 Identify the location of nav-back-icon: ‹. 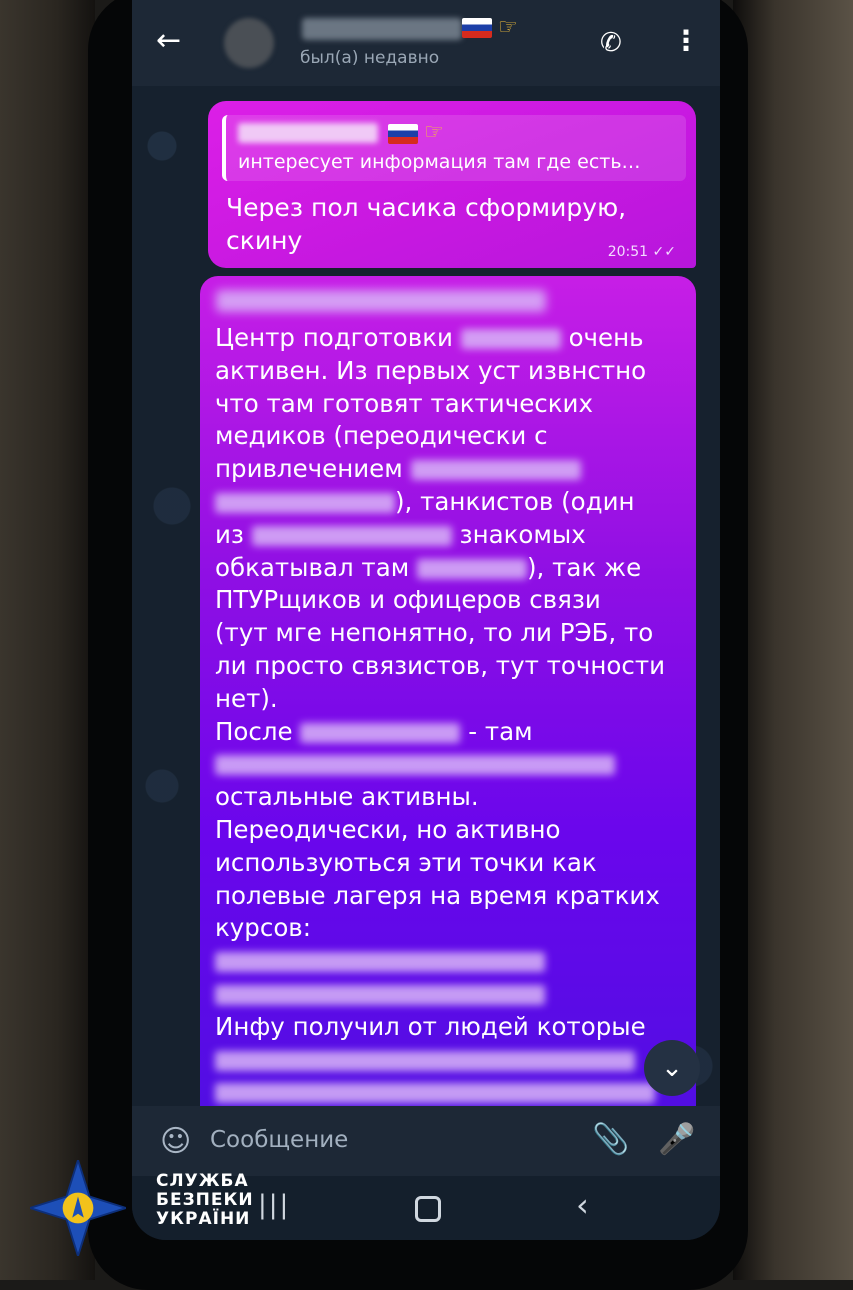
(582, 1205).